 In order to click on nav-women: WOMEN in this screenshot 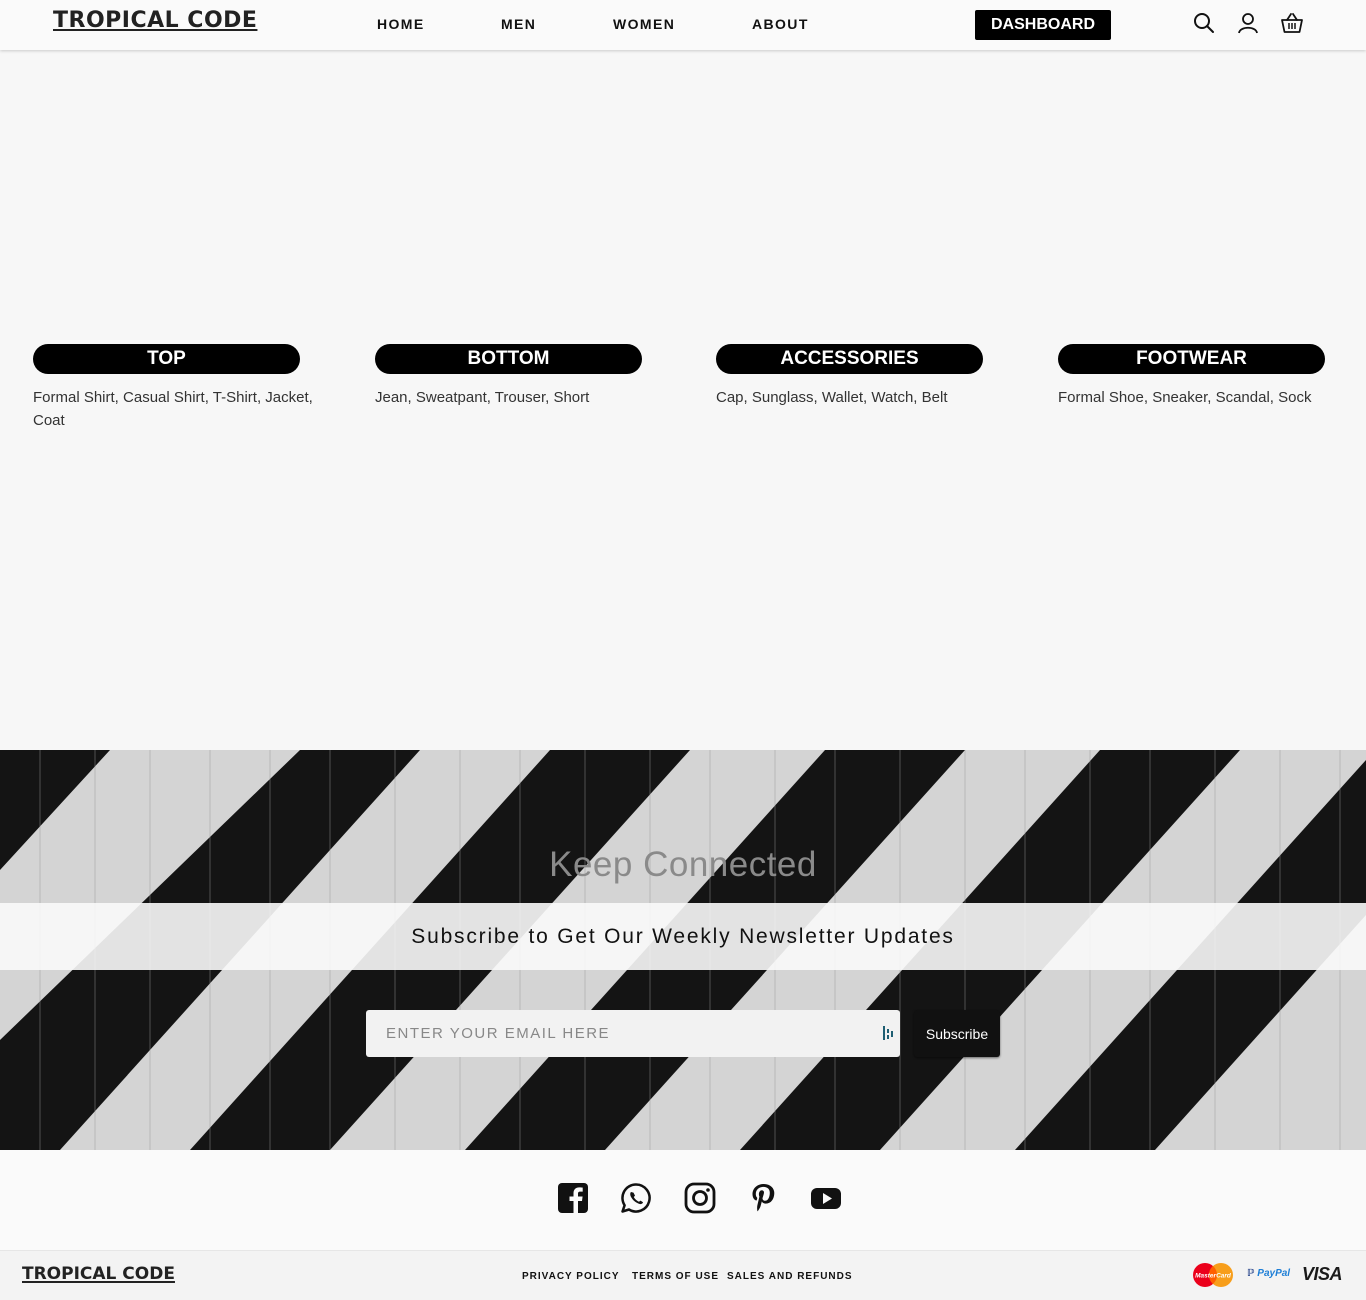, I will do `click(644, 24)`.